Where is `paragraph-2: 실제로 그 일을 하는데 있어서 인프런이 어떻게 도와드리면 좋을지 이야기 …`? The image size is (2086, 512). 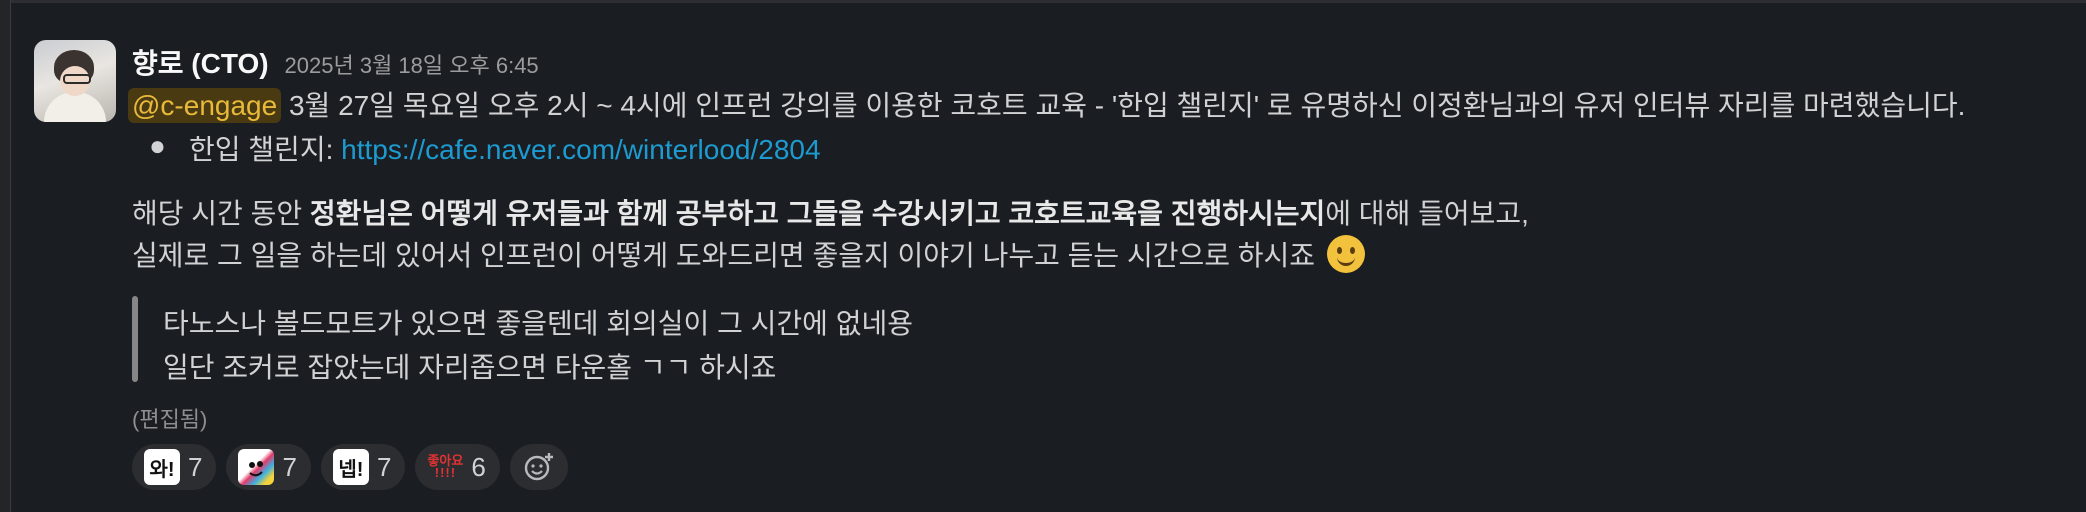
paragraph-2: 실제로 그 일을 하는데 있어서 인프런이 어떻게 도와드리면 좋을지 이야기 … is located at coordinates (748, 254).